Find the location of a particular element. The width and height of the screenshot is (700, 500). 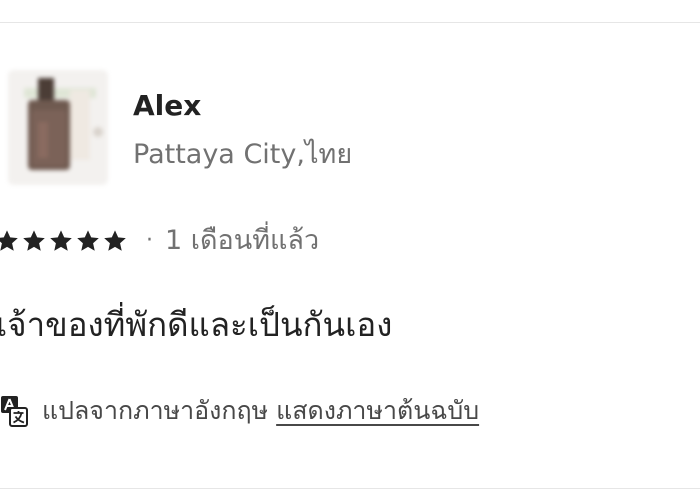

reviewer-location: Pattaya City,ไทย is located at coordinates (243, 154).